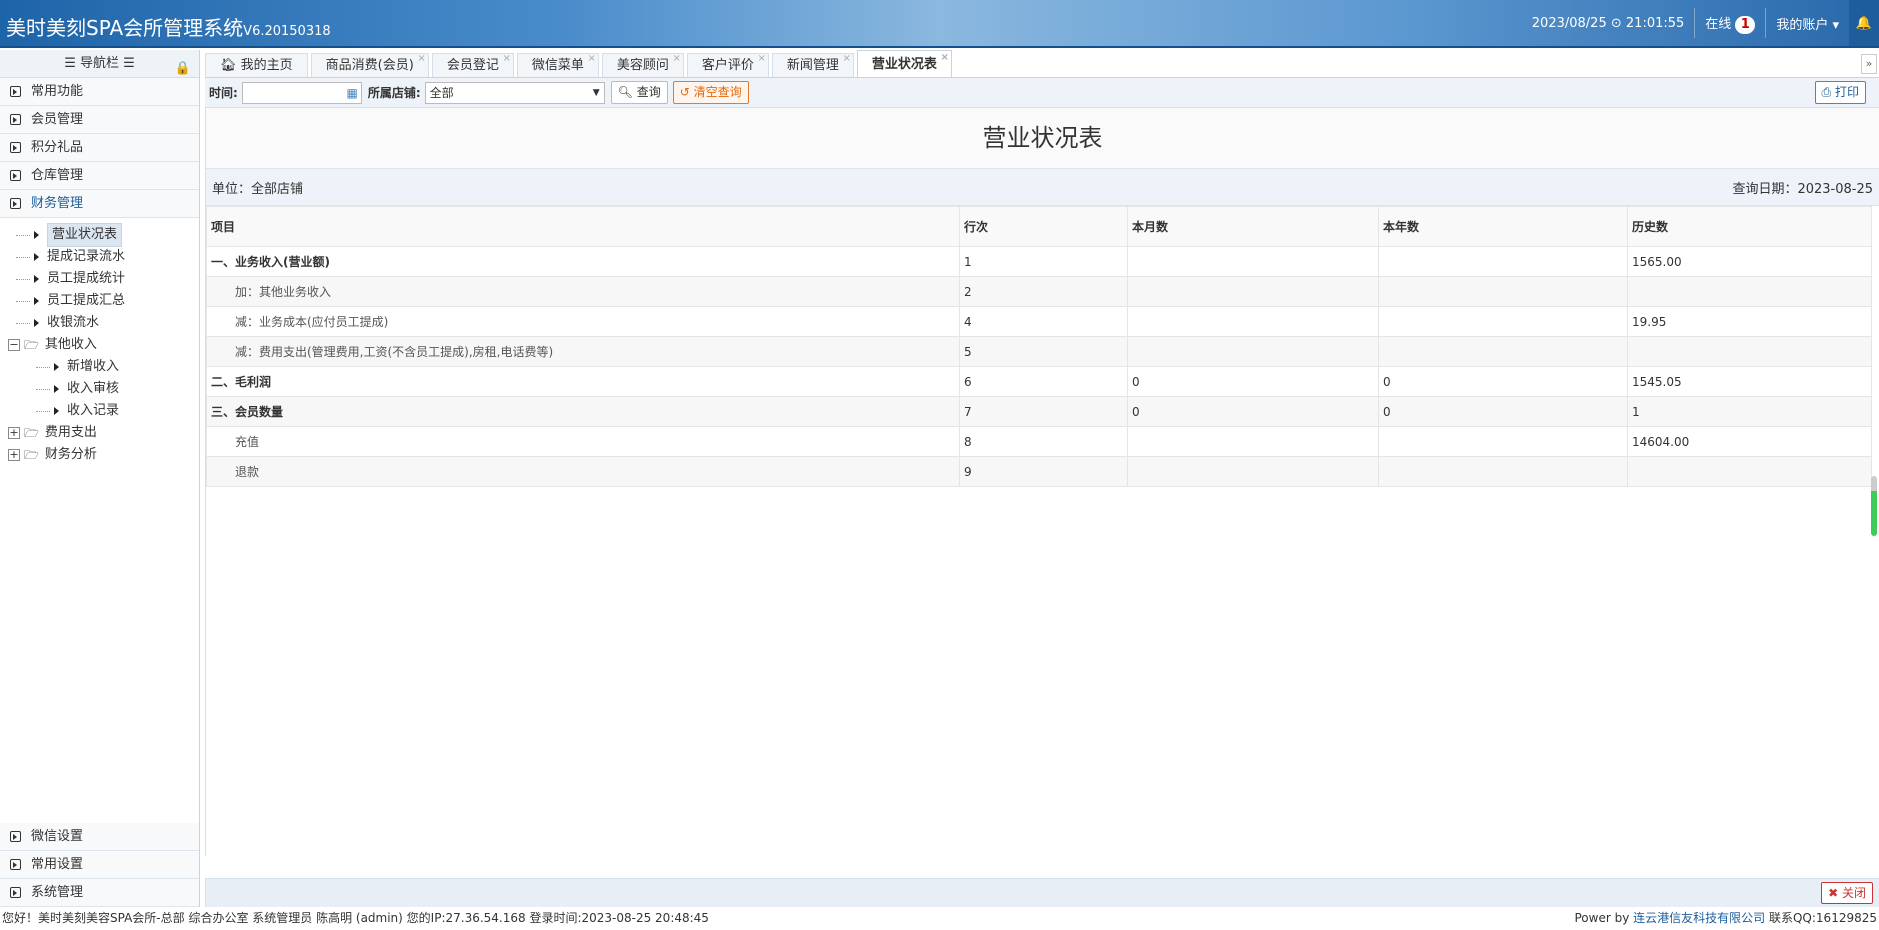 This screenshot has width=1879, height=930. What do you see at coordinates (472, 65) in the screenshot?
I see `tab: 会员登记 ×` at bounding box center [472, 65].